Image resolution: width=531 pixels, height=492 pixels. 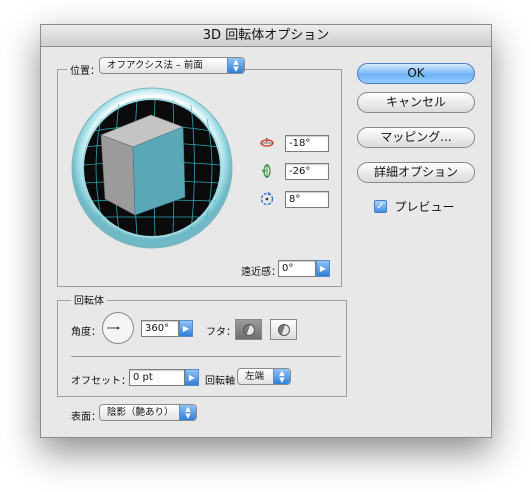 What do you see at coordinates (267, 142) in the screenshot?
I see `rotate-x-icon` at bounding box center [267, 142].